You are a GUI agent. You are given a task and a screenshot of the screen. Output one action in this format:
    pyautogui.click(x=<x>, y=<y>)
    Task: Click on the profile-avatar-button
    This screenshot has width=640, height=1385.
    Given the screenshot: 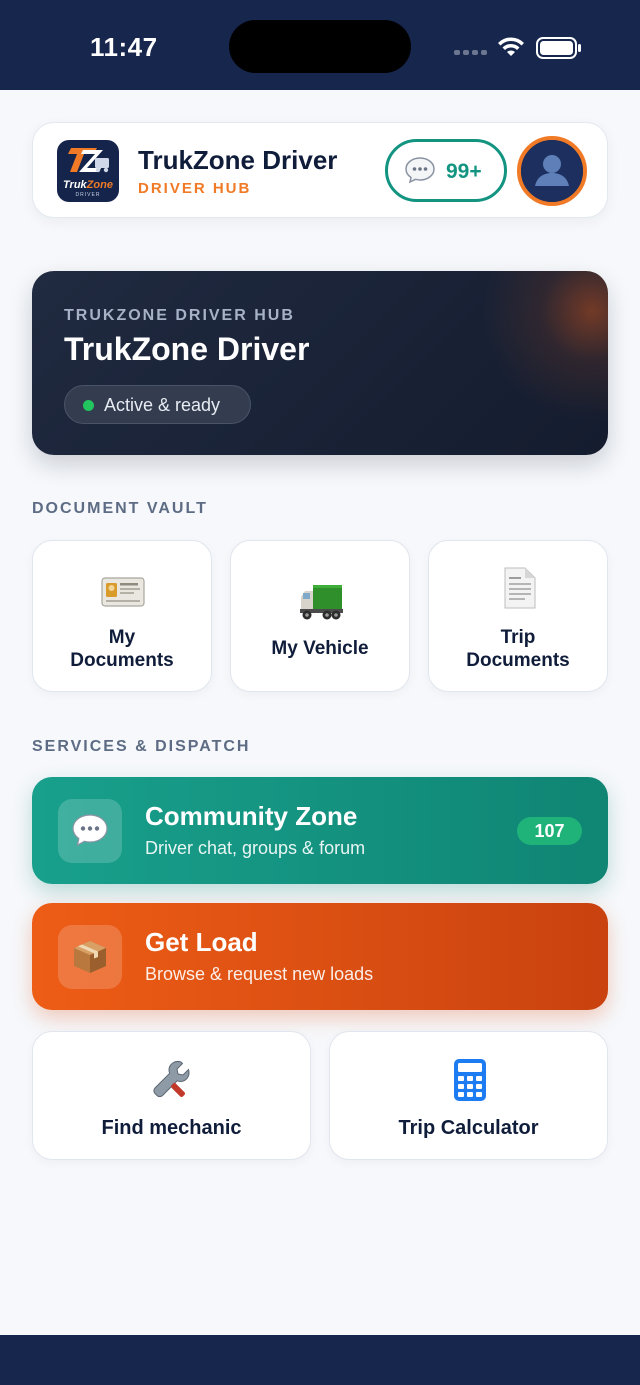 What is the action you would take?
    pyautogui.click(x=552, y=171)
    